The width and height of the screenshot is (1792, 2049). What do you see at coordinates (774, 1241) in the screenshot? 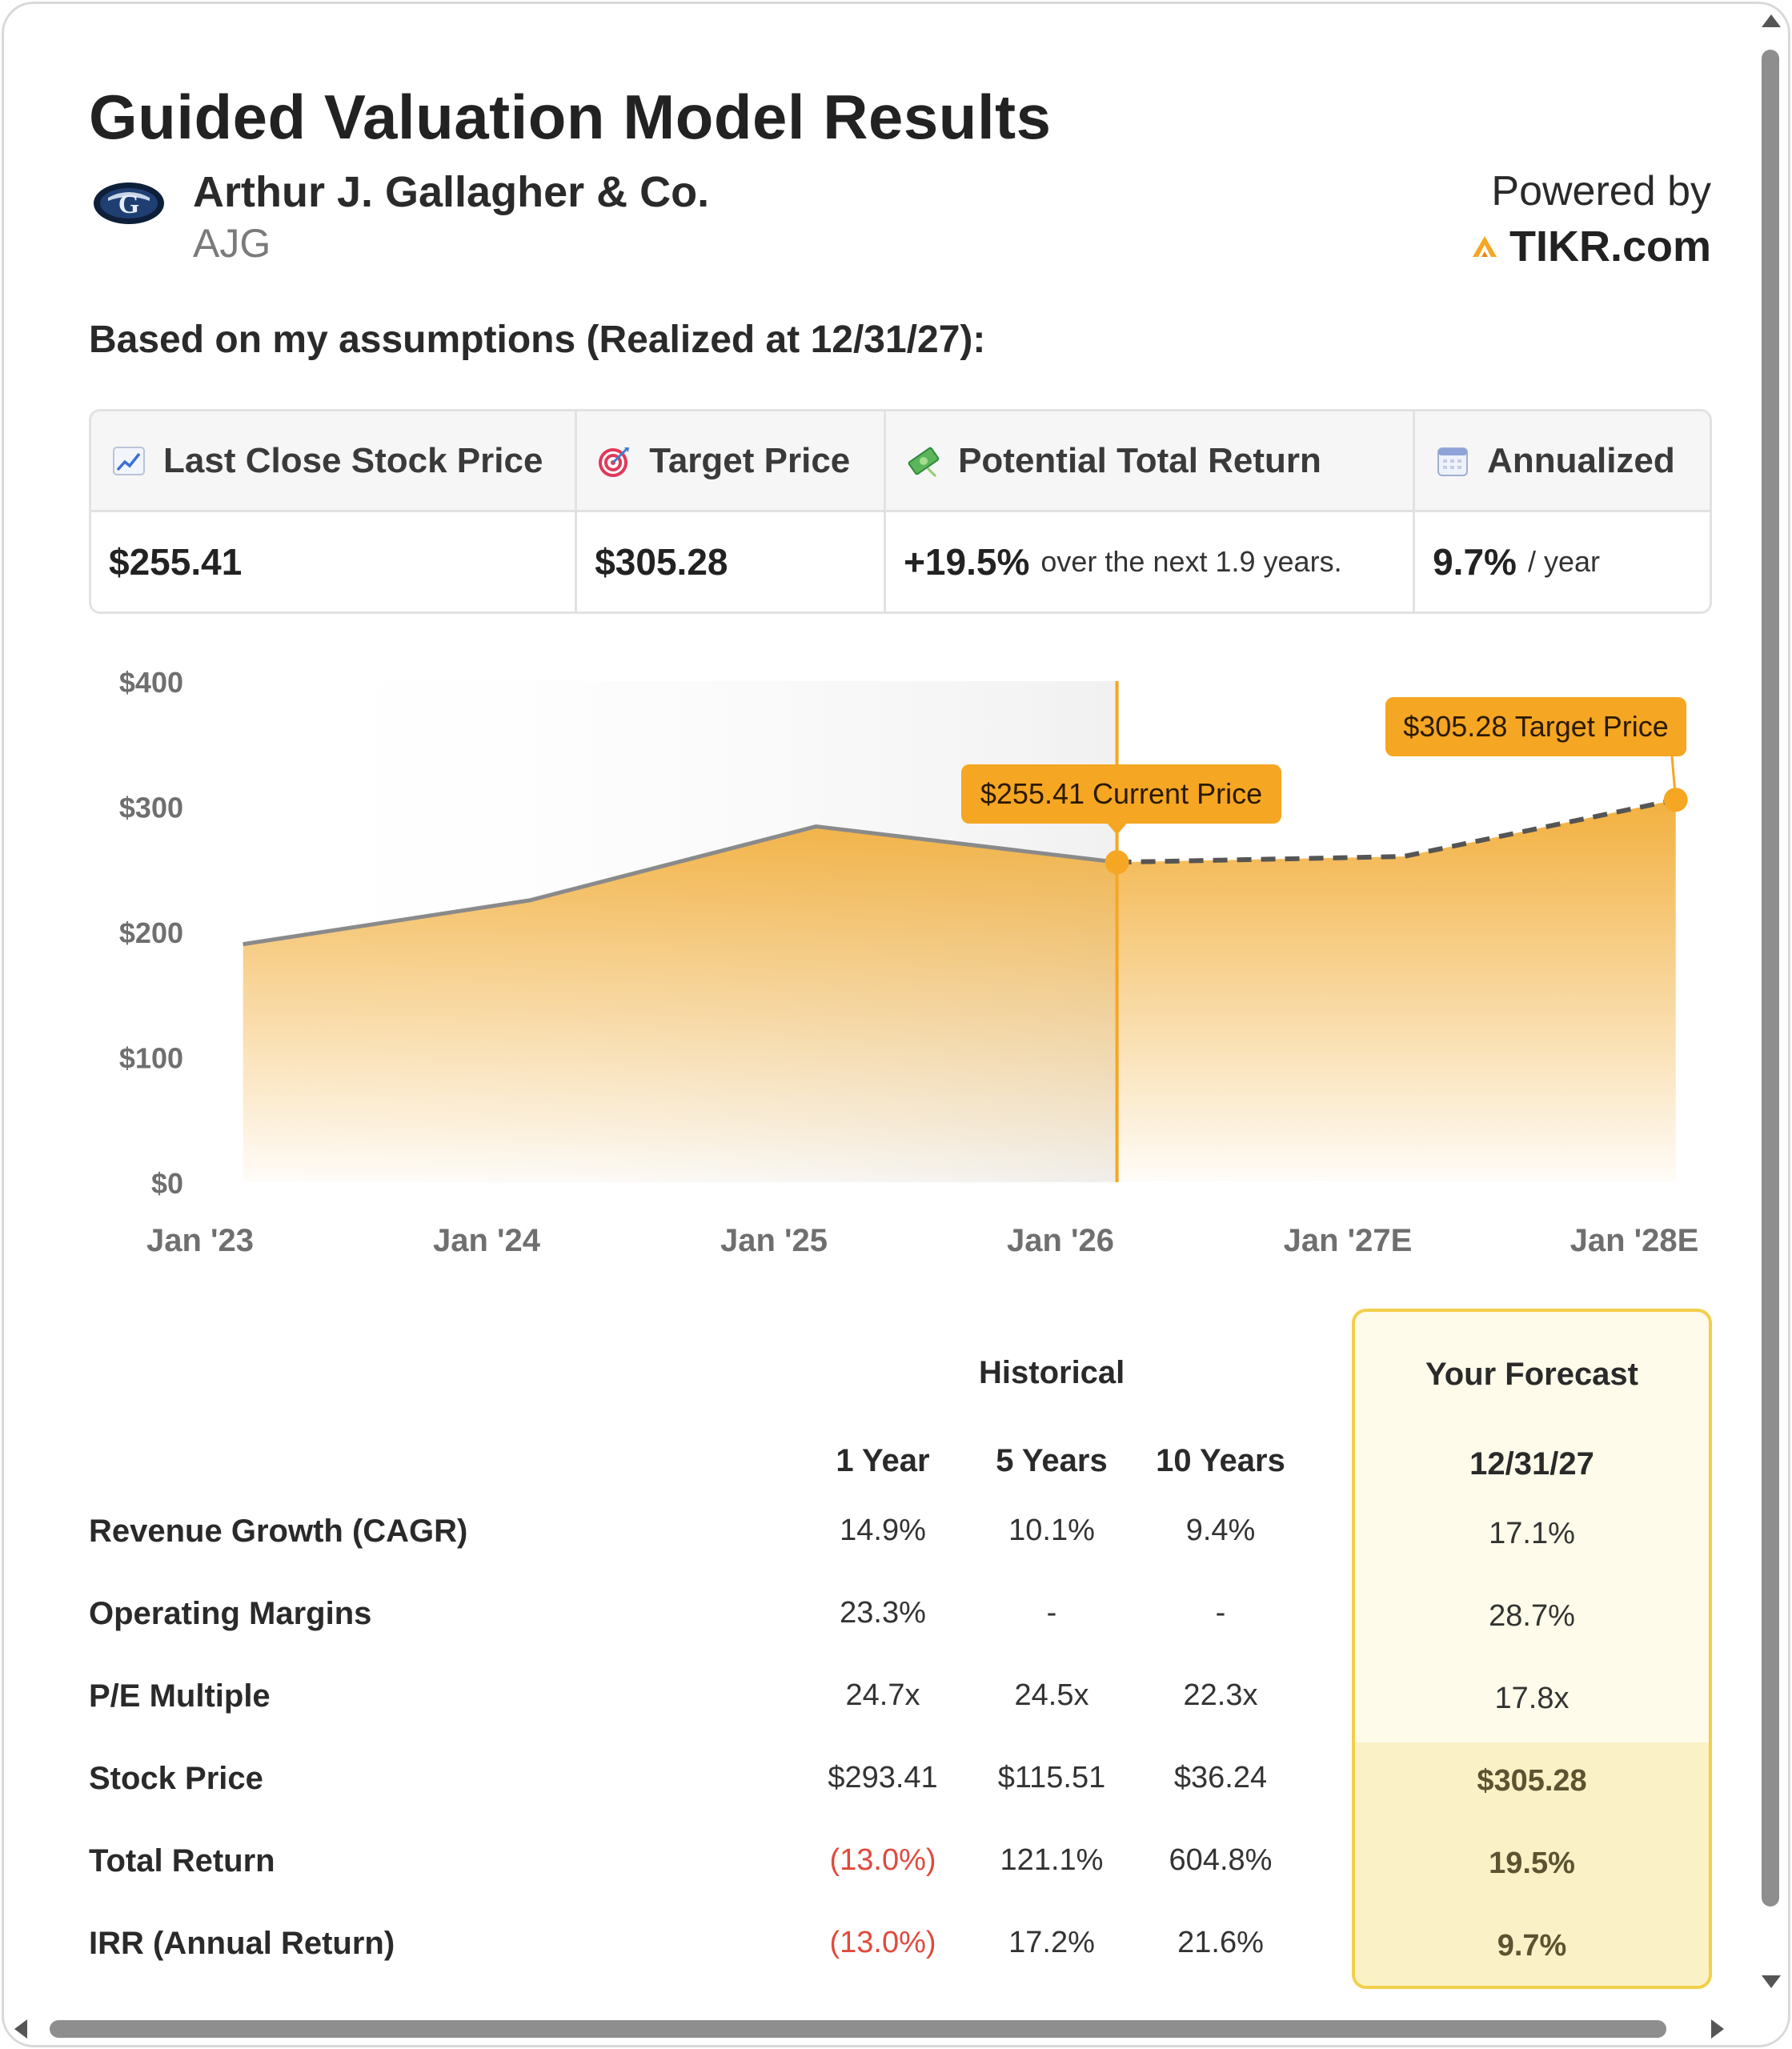
I see `x-tick-label: Jan '25` at bounding box center [774, 1241].